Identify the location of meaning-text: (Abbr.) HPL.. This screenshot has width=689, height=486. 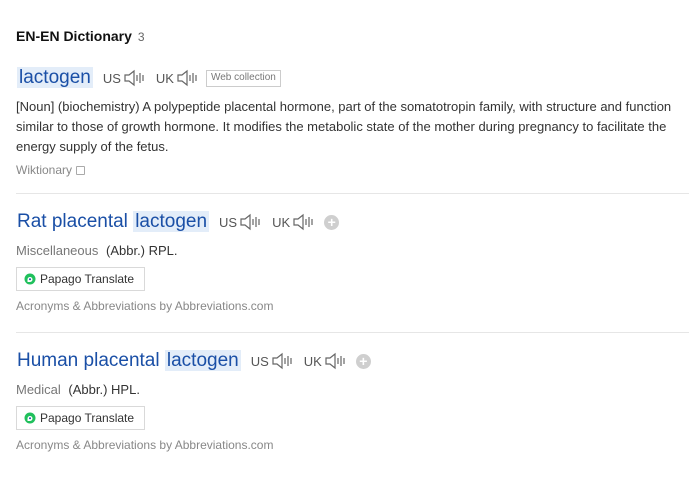
(104, 389).